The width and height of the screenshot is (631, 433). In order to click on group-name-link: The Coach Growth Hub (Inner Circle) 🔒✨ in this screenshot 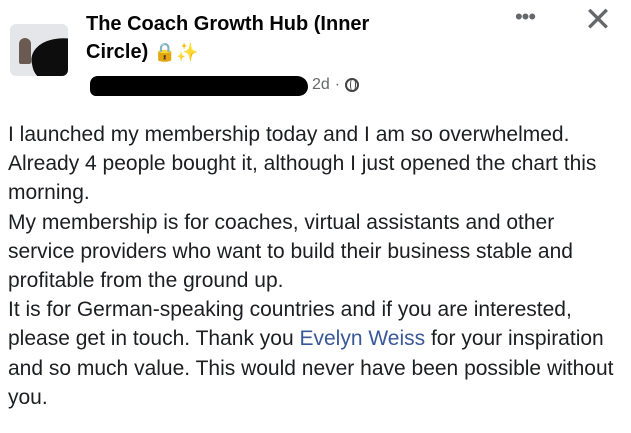, I will do `click(256, 38)`.